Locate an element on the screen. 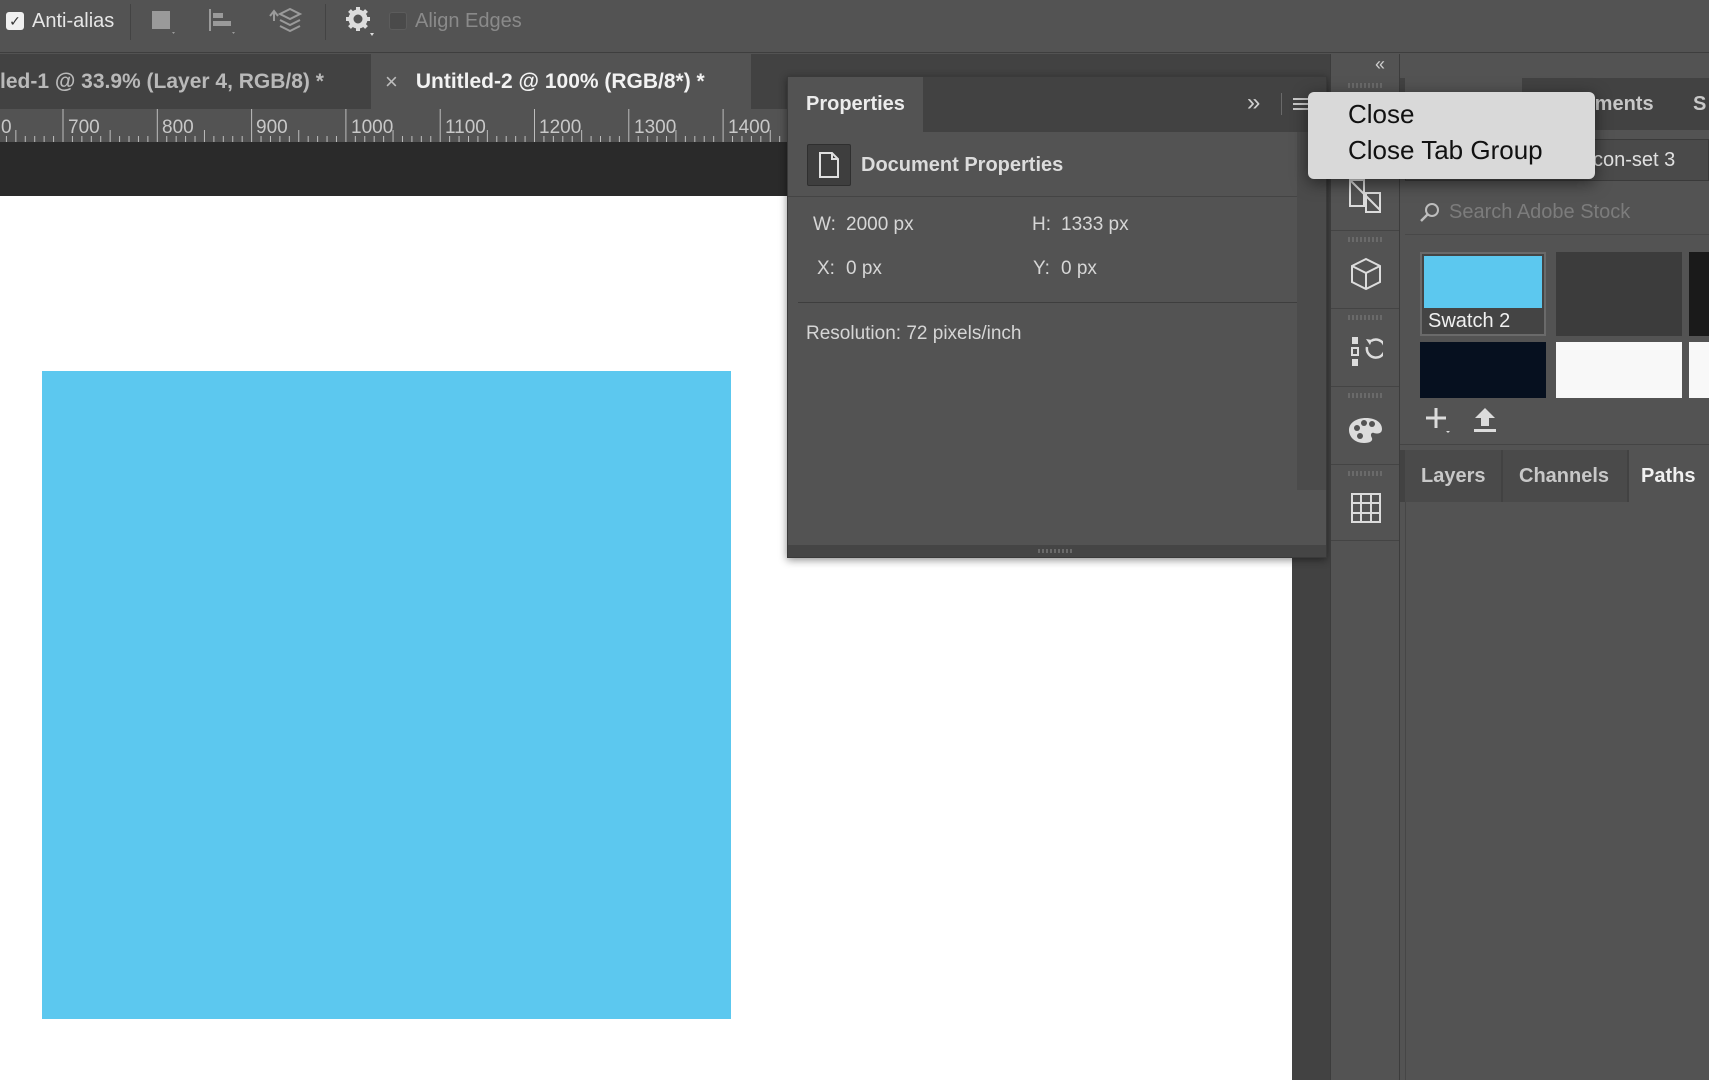  tab-adjustments: tments is located at coordinates (1621, 104).